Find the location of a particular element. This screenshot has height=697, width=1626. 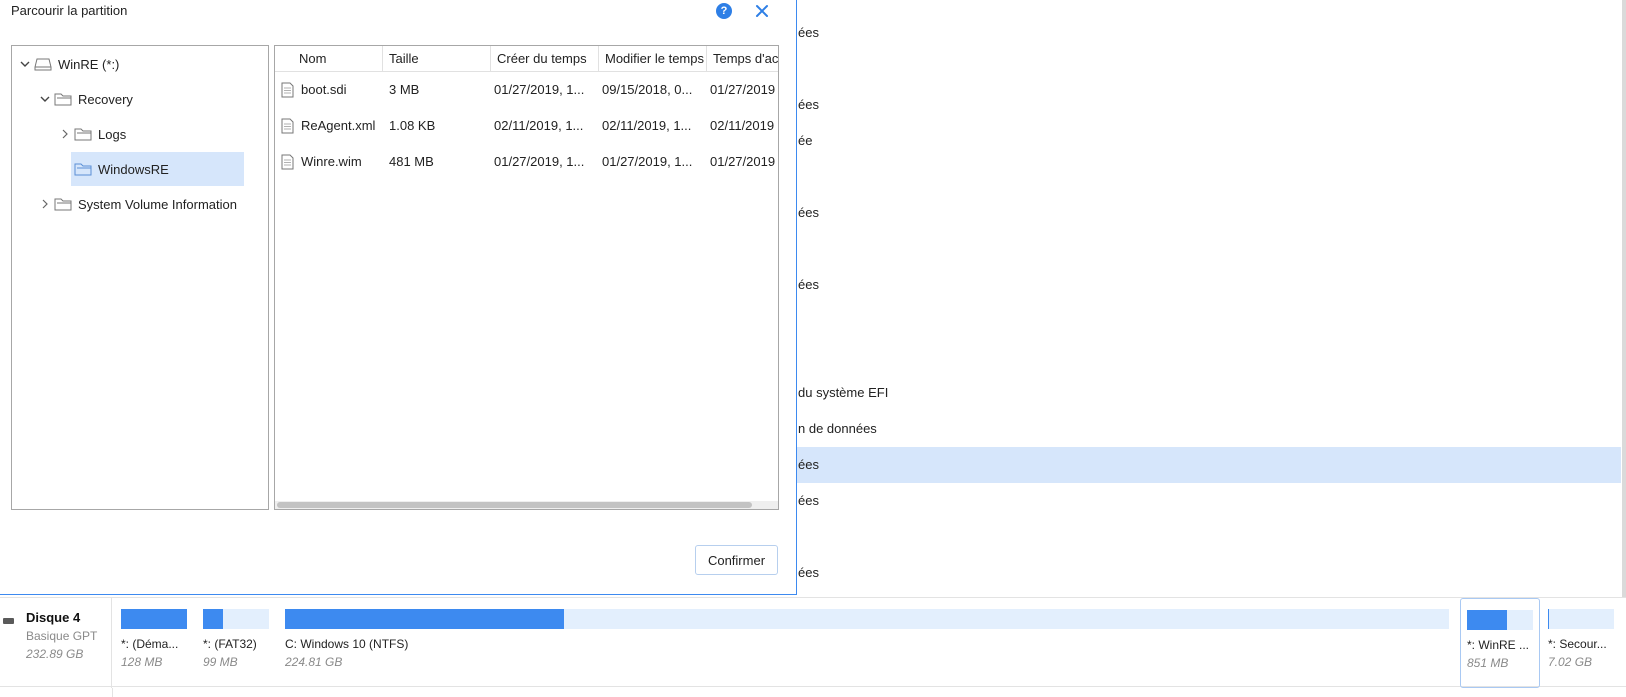

vertical-scrollbar is located at coordinates (1624, 298).